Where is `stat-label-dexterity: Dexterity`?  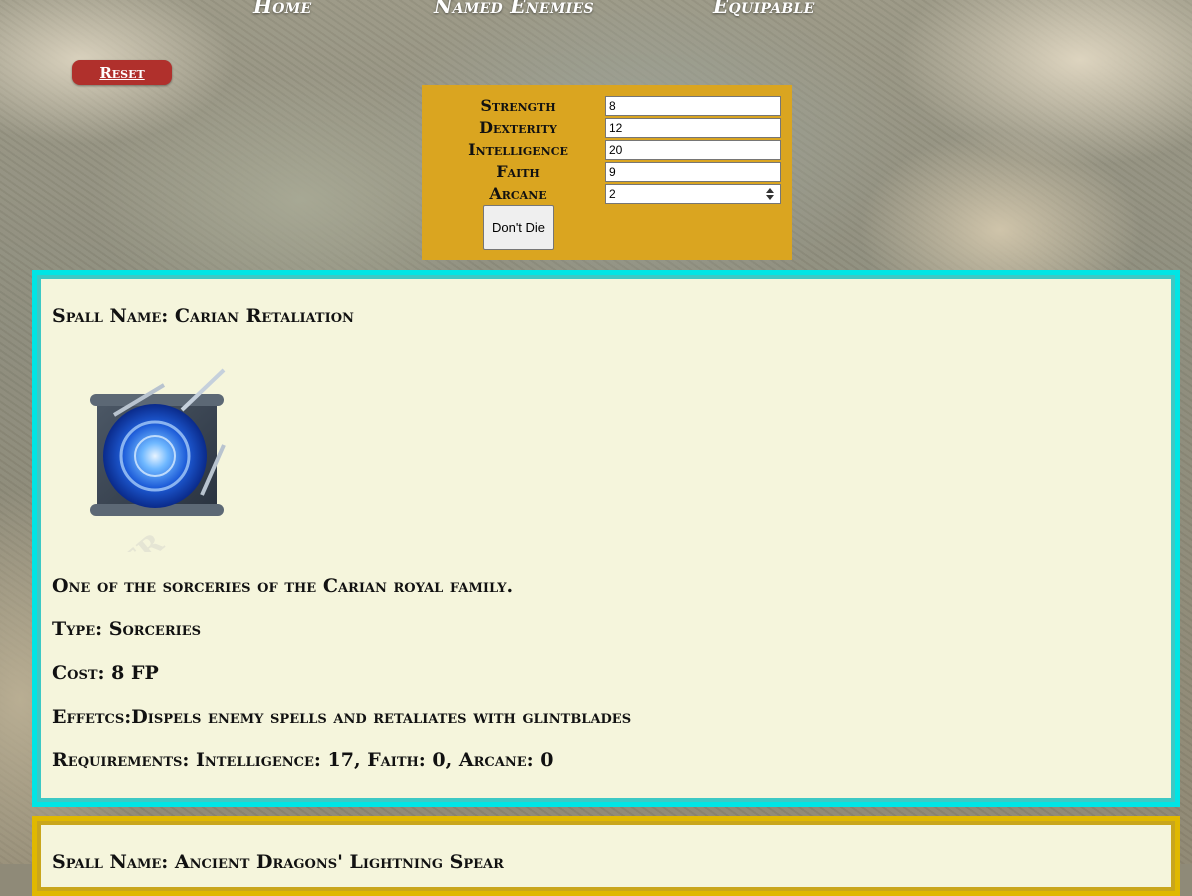
stat-label-dexterity: Dexterity is located at coordinates (518, 127).